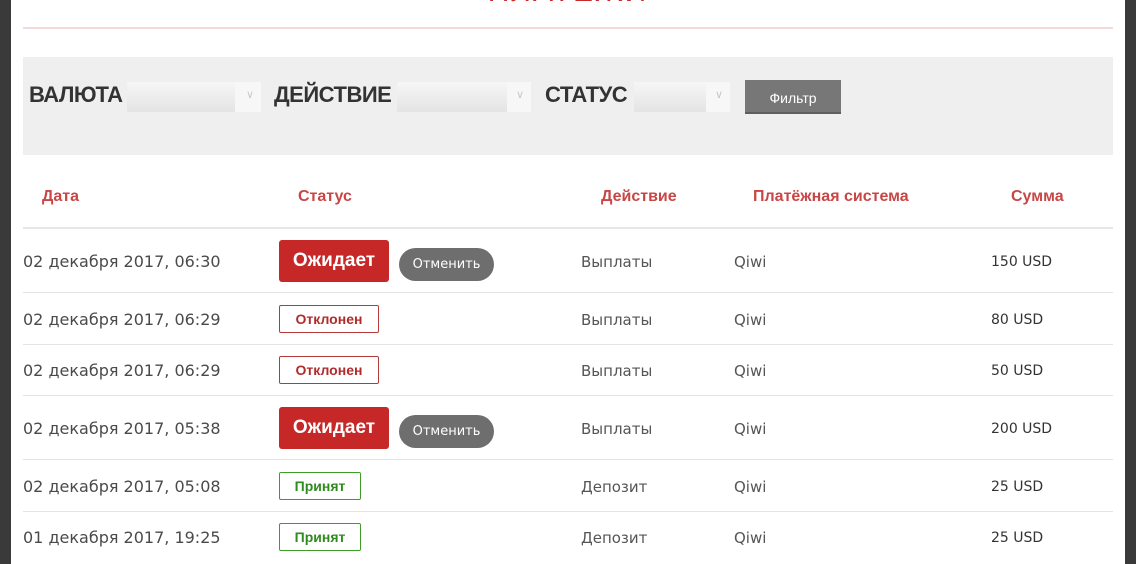  What do you see at coordinates (325, 197) in the screenshot?
I see `column-header-status: Статус` at bounding box center [325, 197].